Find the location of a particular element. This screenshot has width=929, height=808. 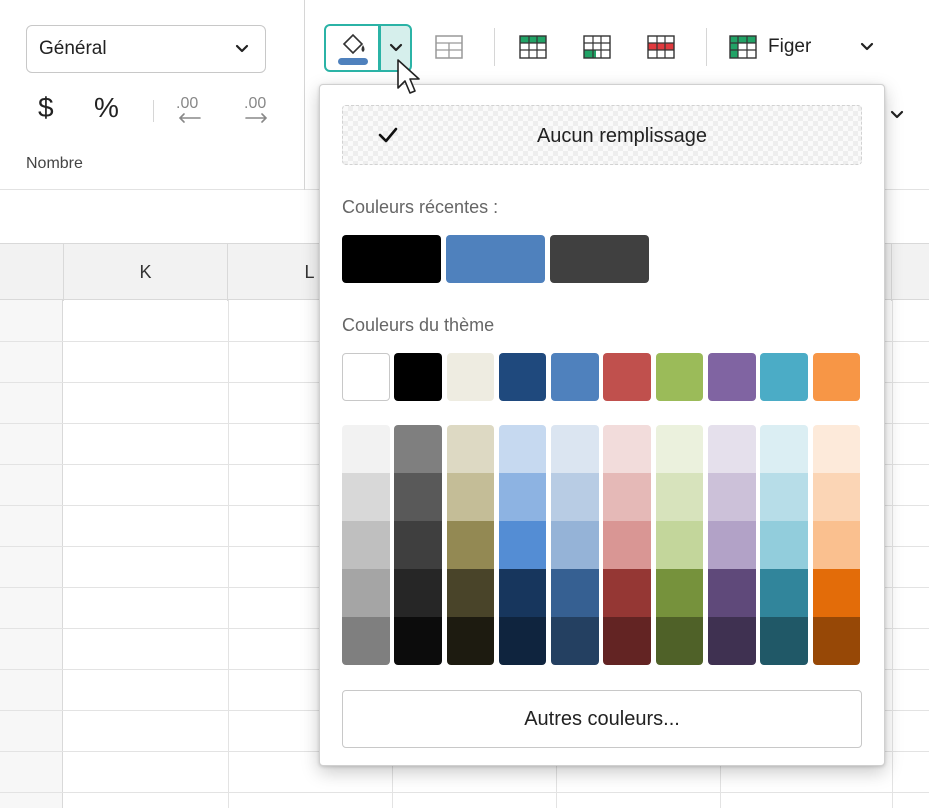

decrease-decimal-icon: .00 is located at coordinates (189, 111).